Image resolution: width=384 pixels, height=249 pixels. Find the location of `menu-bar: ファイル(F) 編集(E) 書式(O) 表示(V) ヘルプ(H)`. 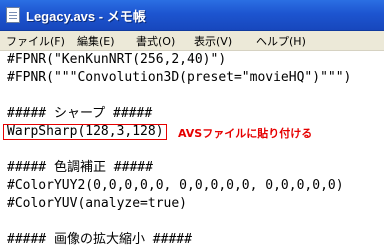

menu-bar: ファイル(F) 編集(E) 書式(O) 表示(V) ヘルプ(H) is located at coordinates (192, 41).